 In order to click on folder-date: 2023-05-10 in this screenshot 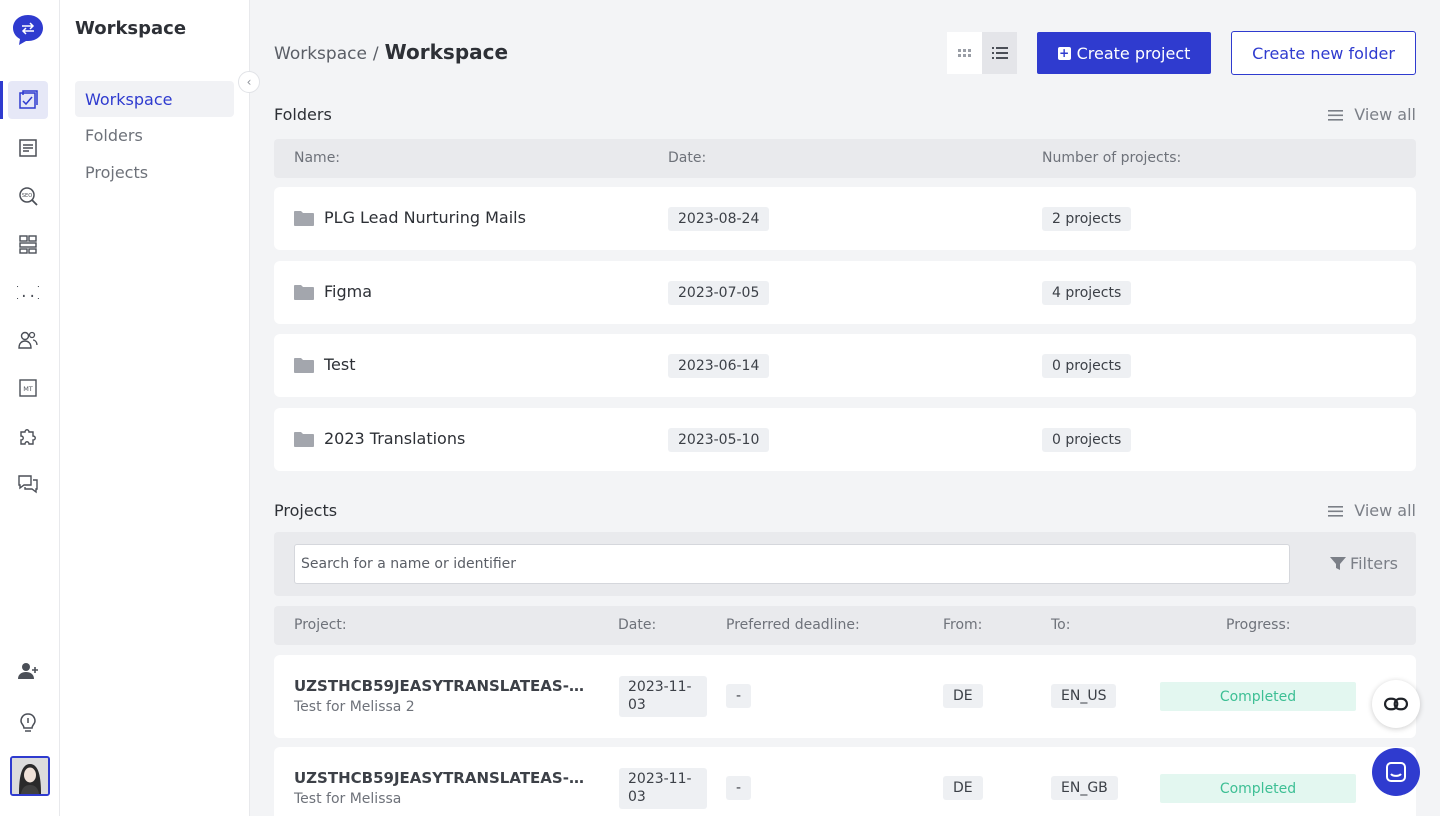, I will do `click(719, 440)`.